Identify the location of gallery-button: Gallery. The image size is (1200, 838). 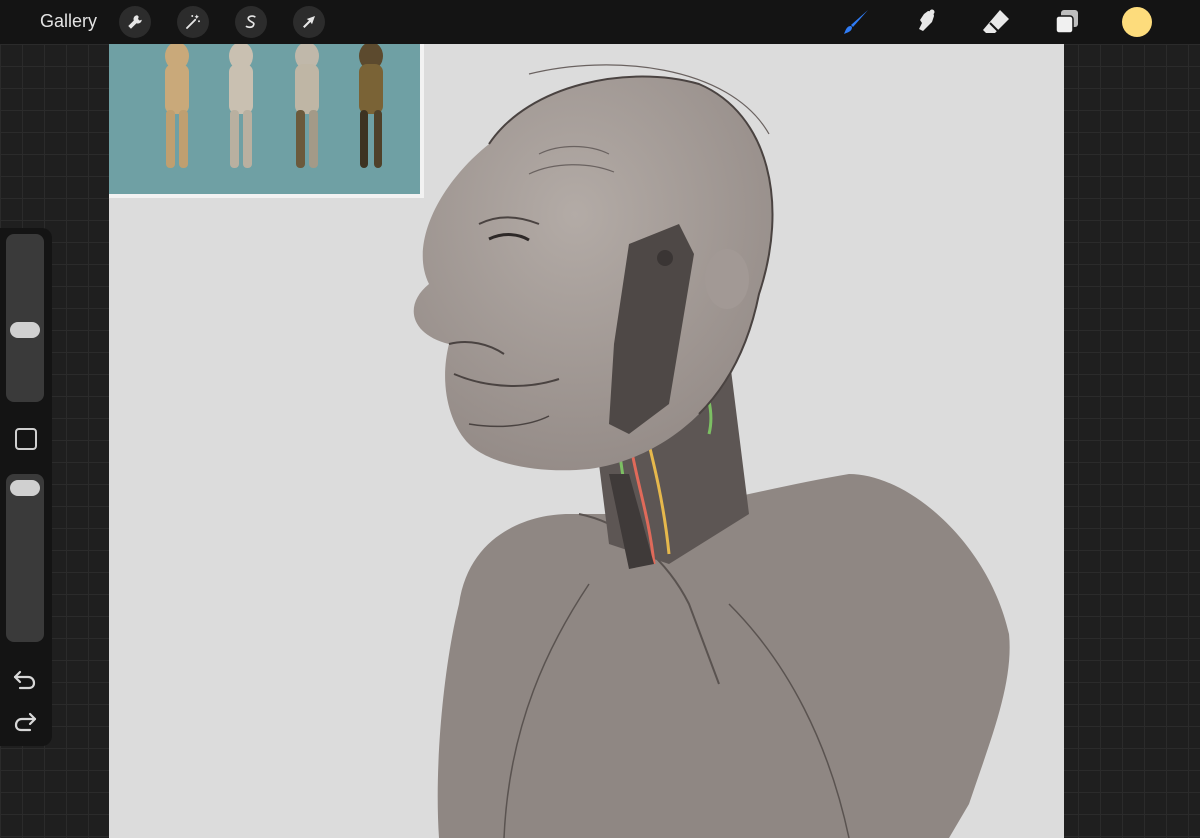
(68, 21).